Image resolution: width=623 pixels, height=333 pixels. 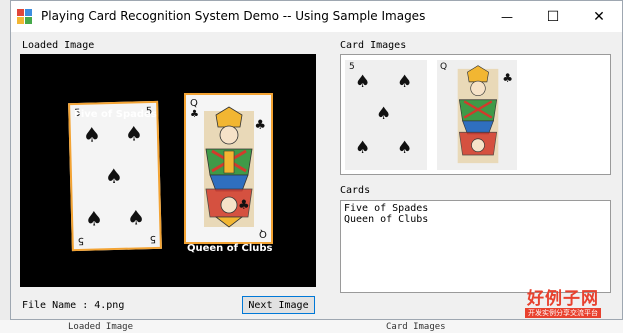 What do you see at coordinates (507, 16) in the screenshot?
I see `minimize-button: —` at bounding box center [507, 16].